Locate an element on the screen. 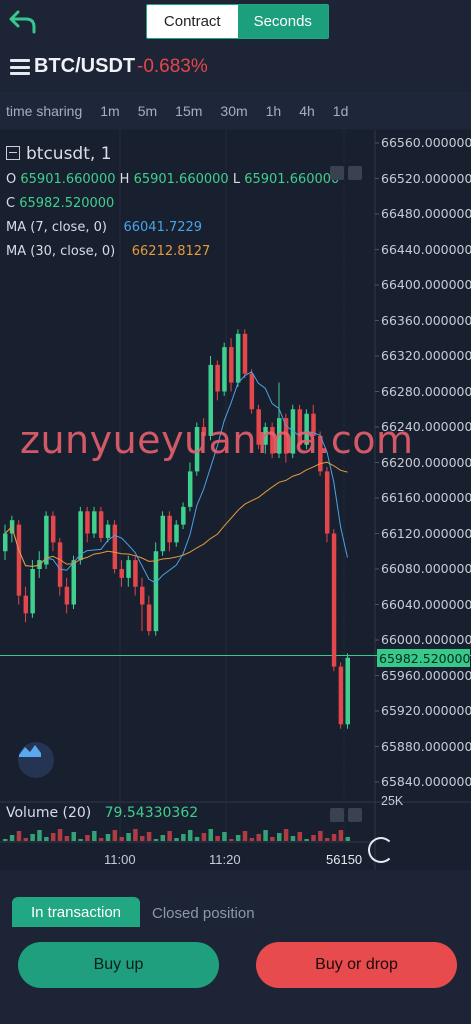 This screenshot has height=1024, width=471. ma7-value: 66041.7229 is located at coordinates (163, 227).